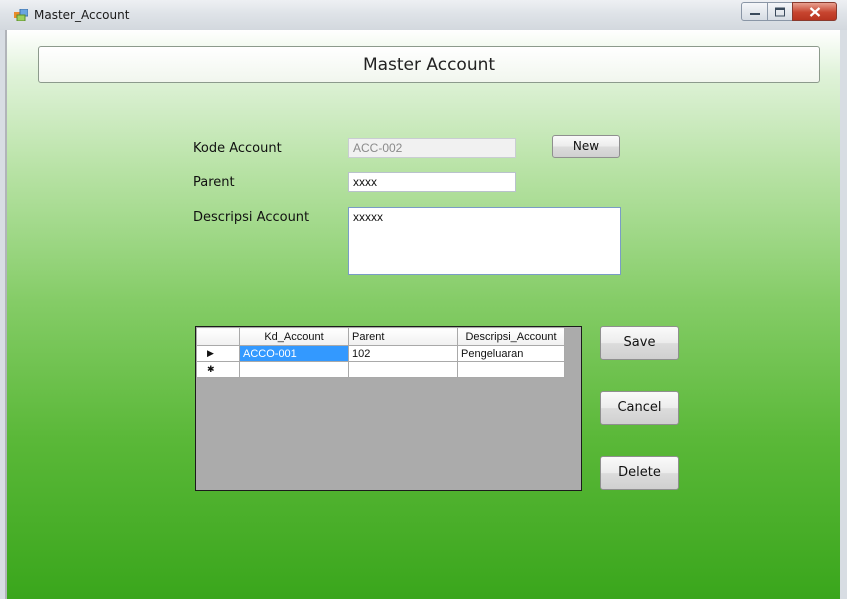 The width and height of the screenshot is (847, 599). I want to click on grid-cell-parent: 102, so click(403, 353).